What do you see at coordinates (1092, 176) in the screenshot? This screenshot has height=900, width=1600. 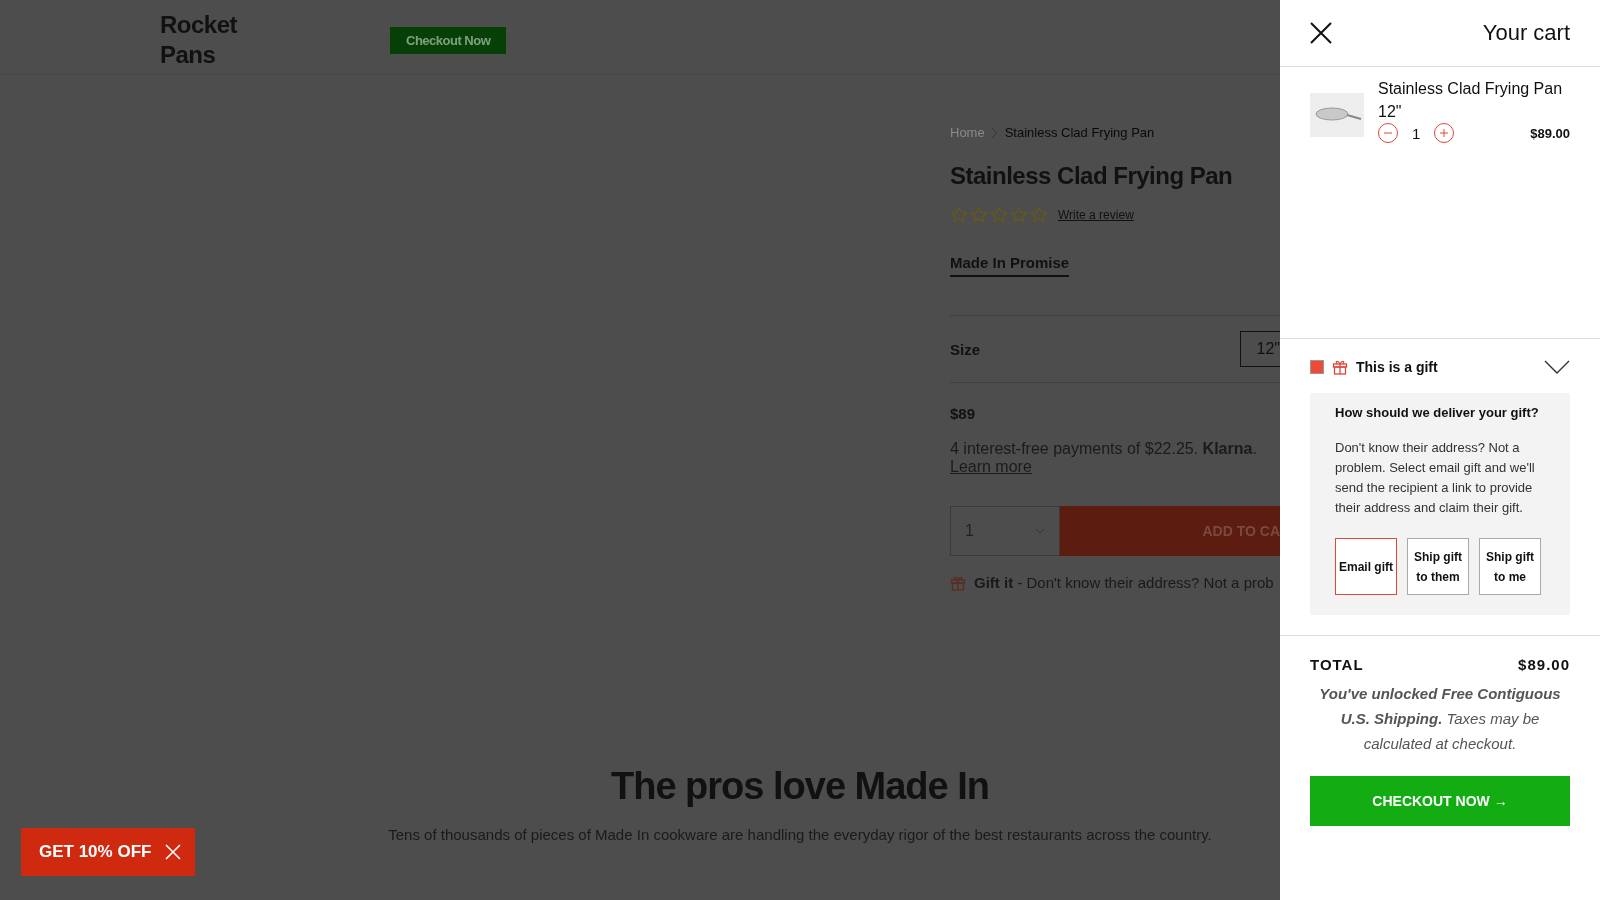 I see `product-title: Stainless Clad Frying Pan` at bounding box center [1092, 176].